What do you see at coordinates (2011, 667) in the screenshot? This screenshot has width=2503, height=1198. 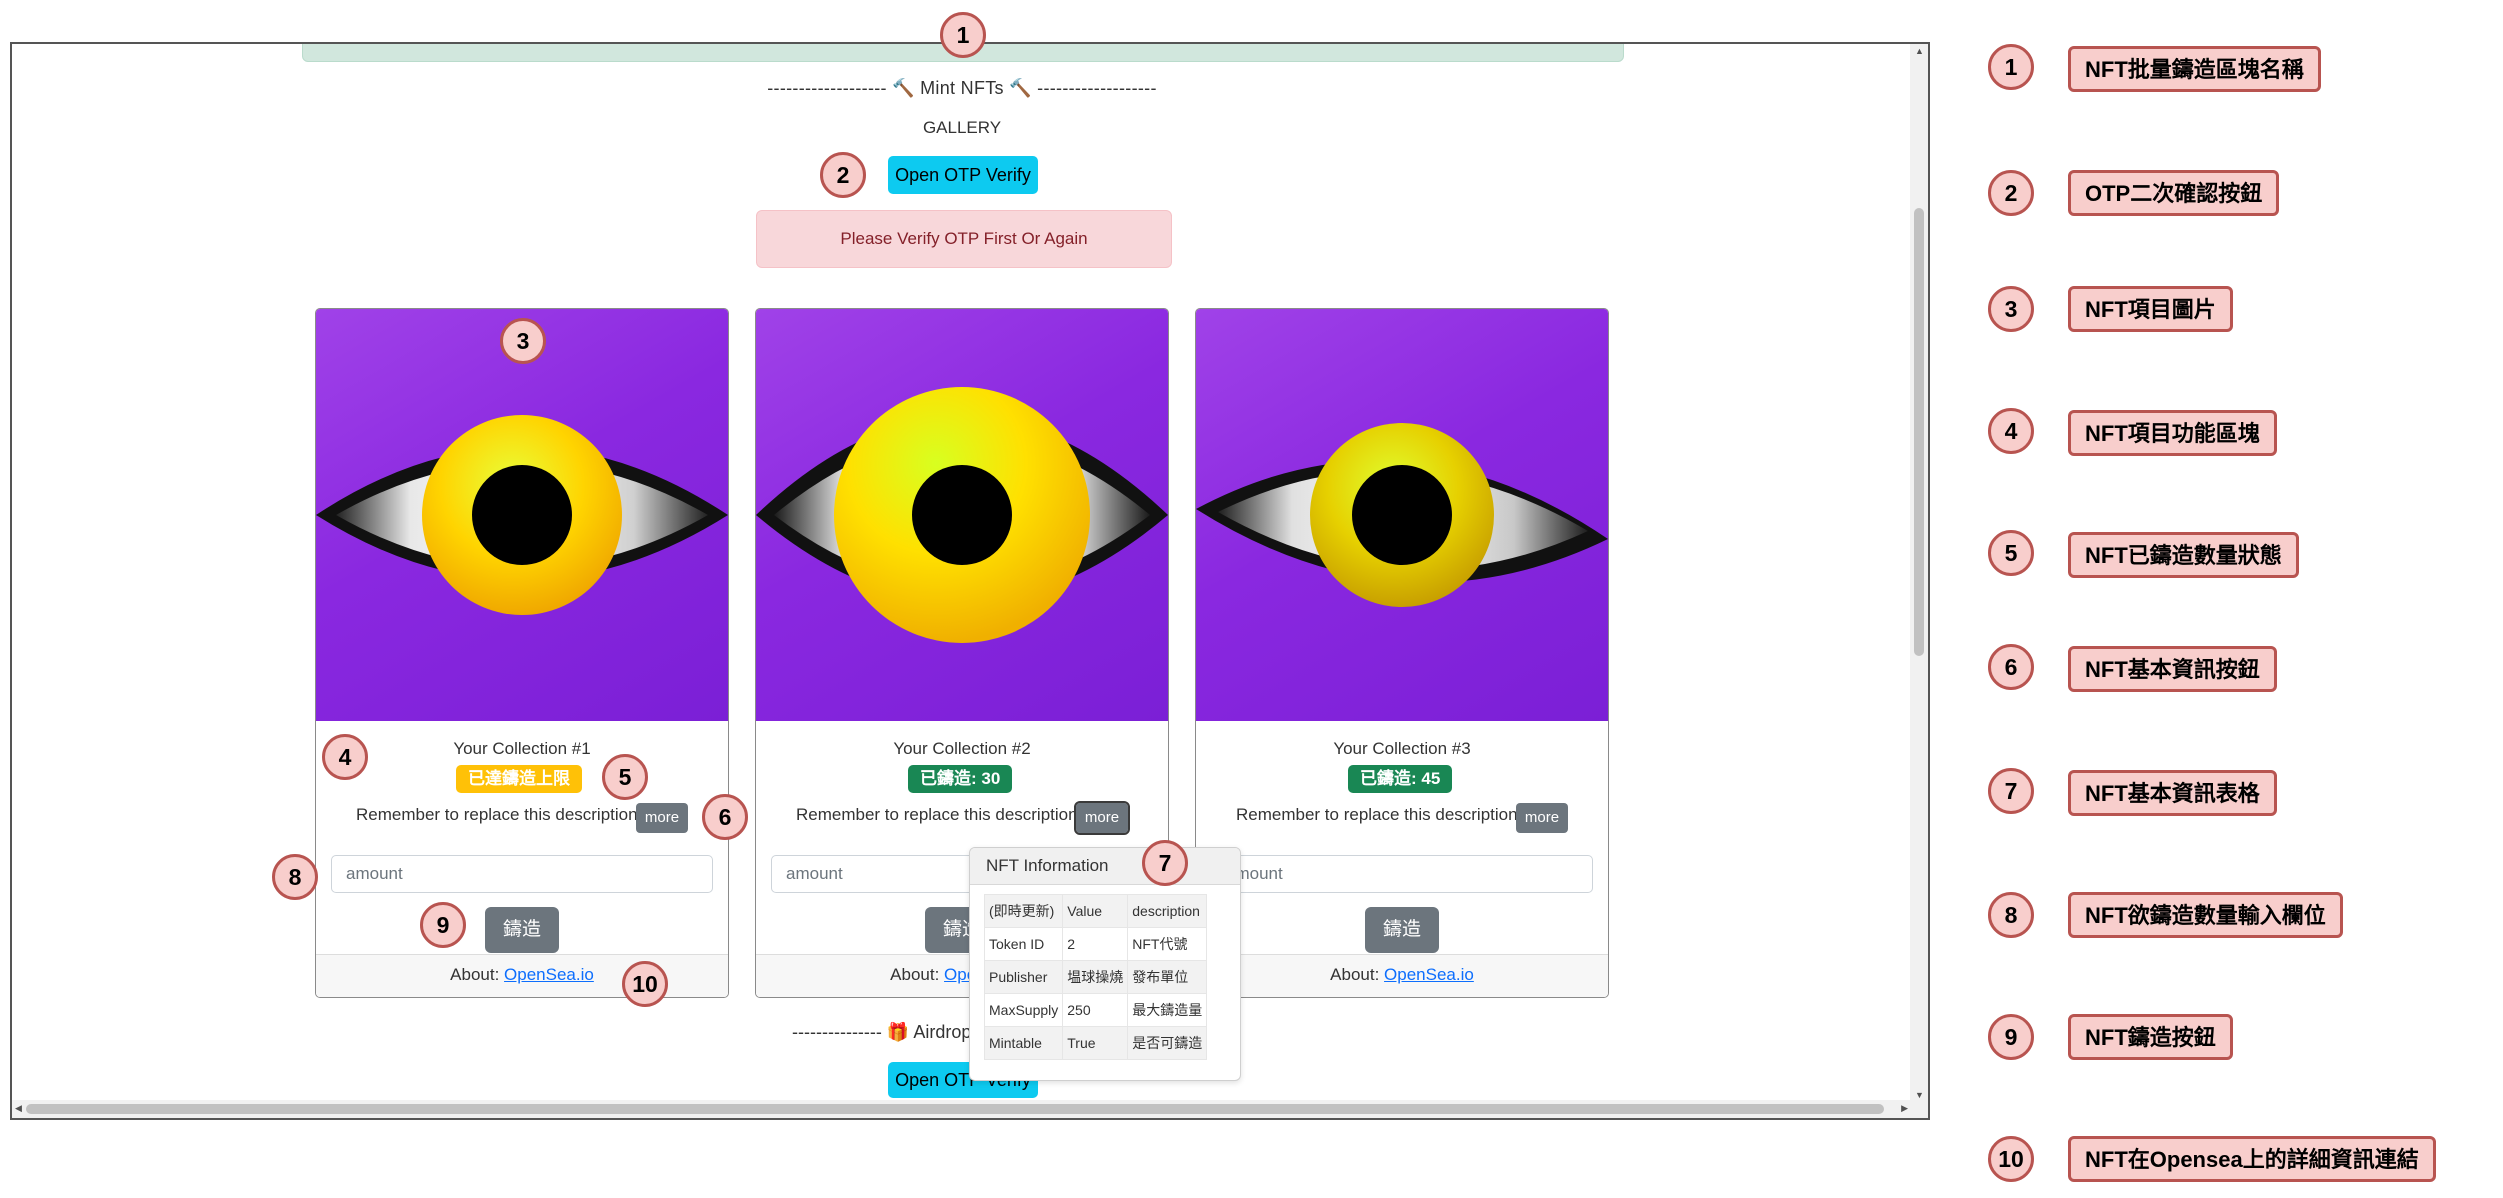 I see `legend-number-6: 6` at bounding box center [2011, 667].